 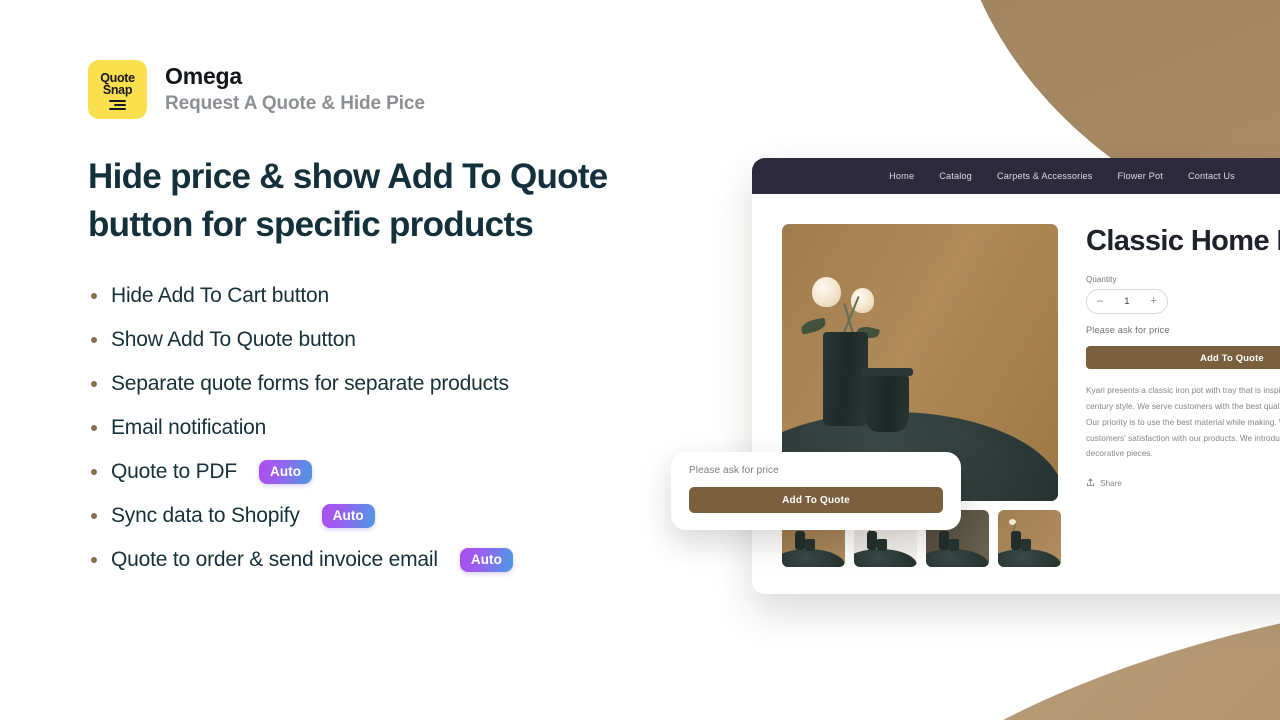 What do you see at coordinates (295, 89) in the screenshot?
I see `brand-text-block: Omega Request A Quote & Hide Pice` at bounding box center [295, 89].